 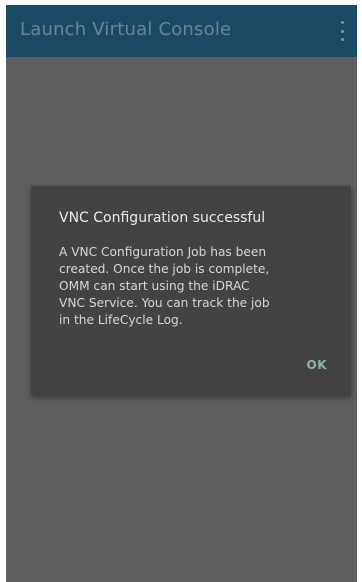 I want to click on ok-button: OK, so click(x=317, y=365).